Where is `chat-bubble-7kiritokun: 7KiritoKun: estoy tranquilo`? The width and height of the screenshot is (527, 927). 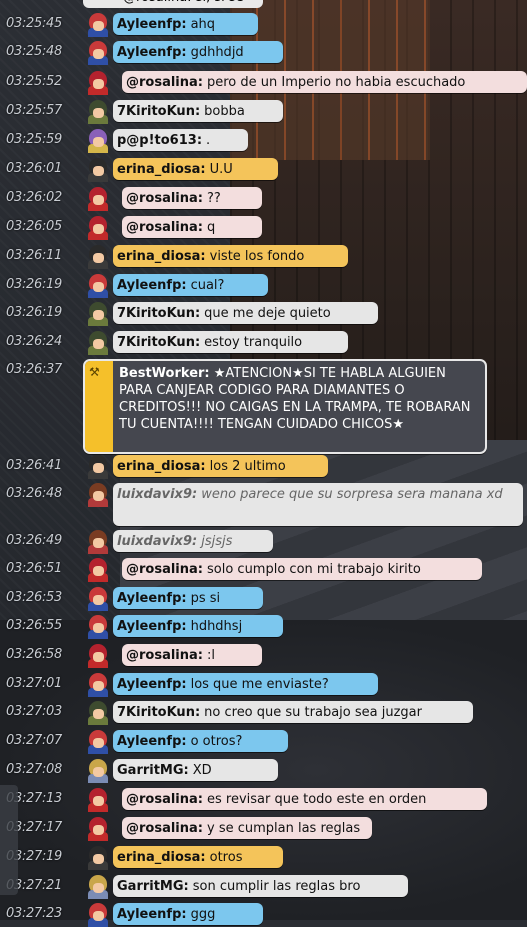 chat-bubble-7kiritokun: 7KiritoKun: estoy tranquilo is located at coordinates (230, 342).